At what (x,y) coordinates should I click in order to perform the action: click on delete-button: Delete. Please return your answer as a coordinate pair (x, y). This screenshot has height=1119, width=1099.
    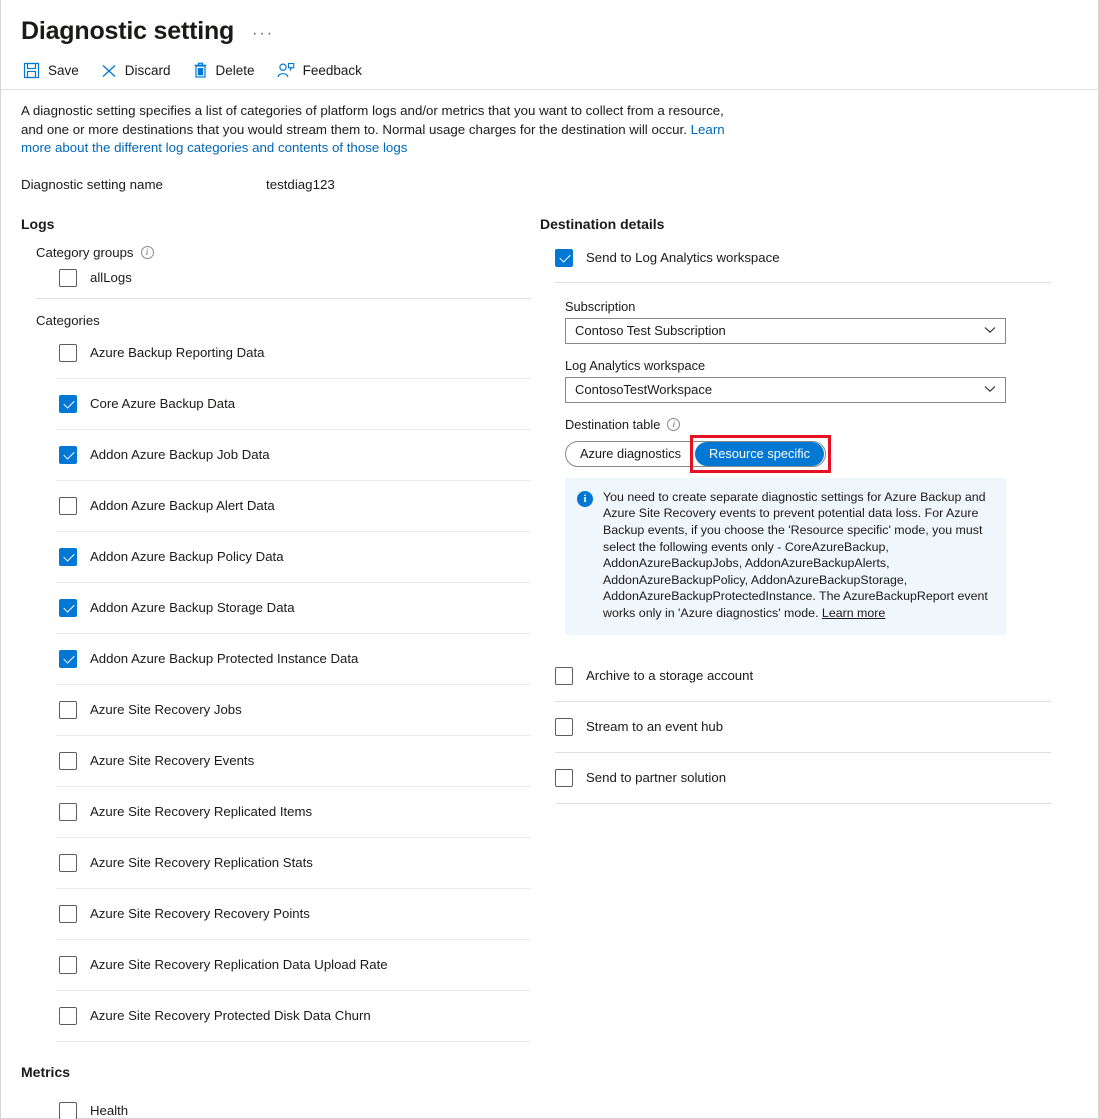
    Looking at the image, I should click on (224, 71).